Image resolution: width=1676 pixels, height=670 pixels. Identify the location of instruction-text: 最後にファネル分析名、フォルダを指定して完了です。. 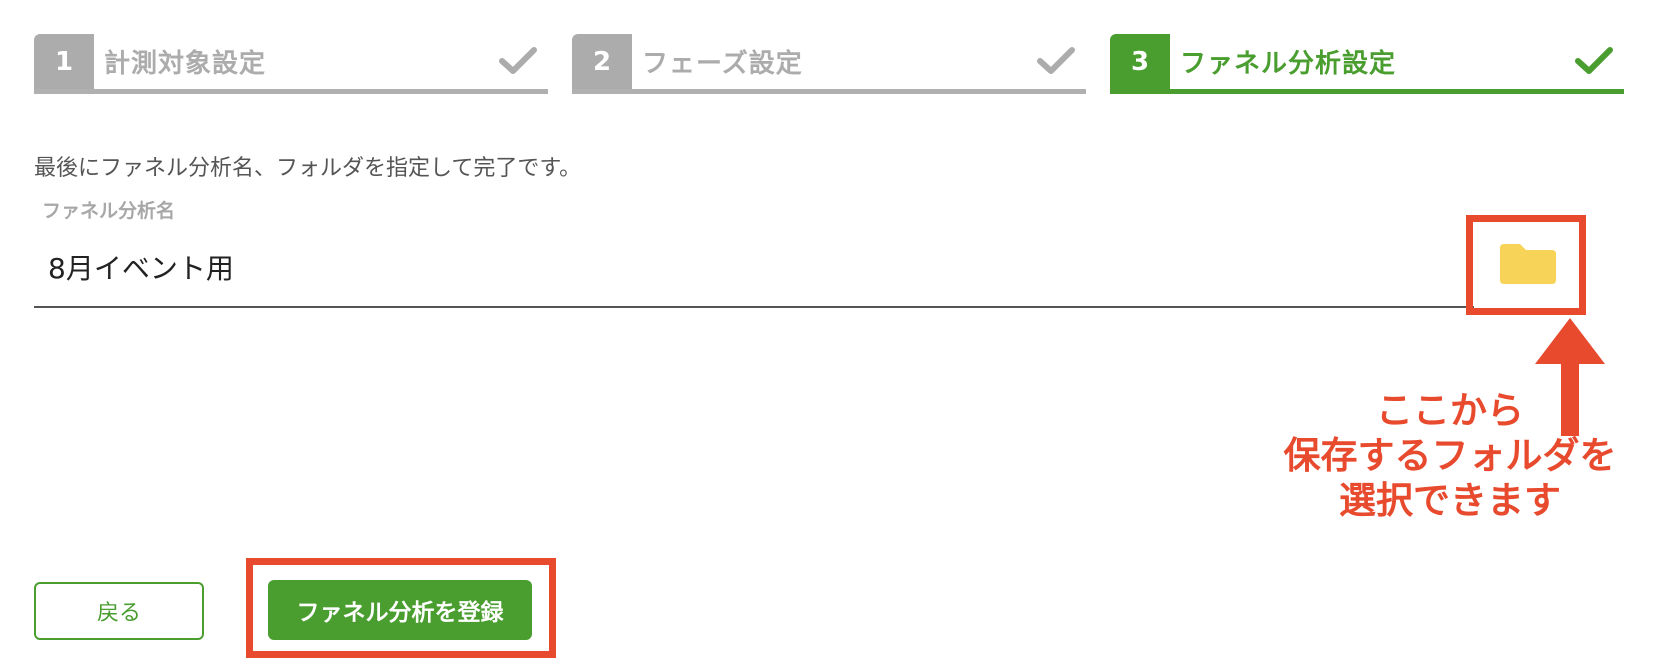
(308, 168).